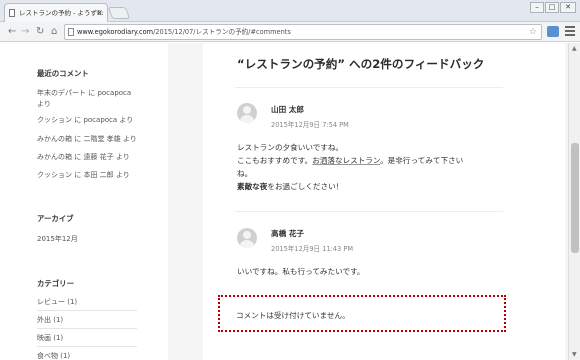 This screenshot has height=360, width=580. I want to click on comment-author: 山田 太郎, so click(288, 109).